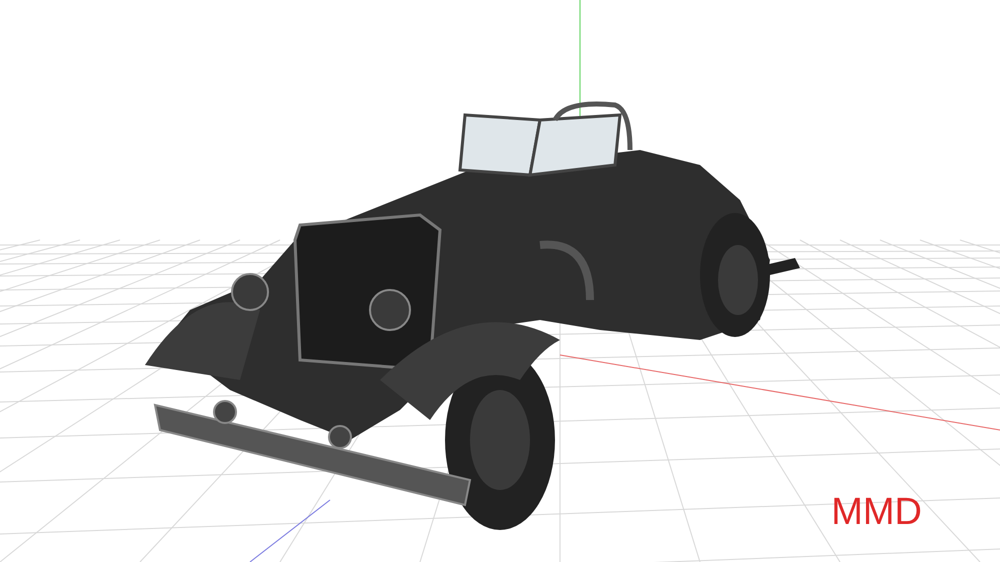 This screenshot has height=562, width=1000. What do you see at coordinates (876, 512) in the screenshot?
I see `viewport-label: MMD` at bounding box center [876, 512].